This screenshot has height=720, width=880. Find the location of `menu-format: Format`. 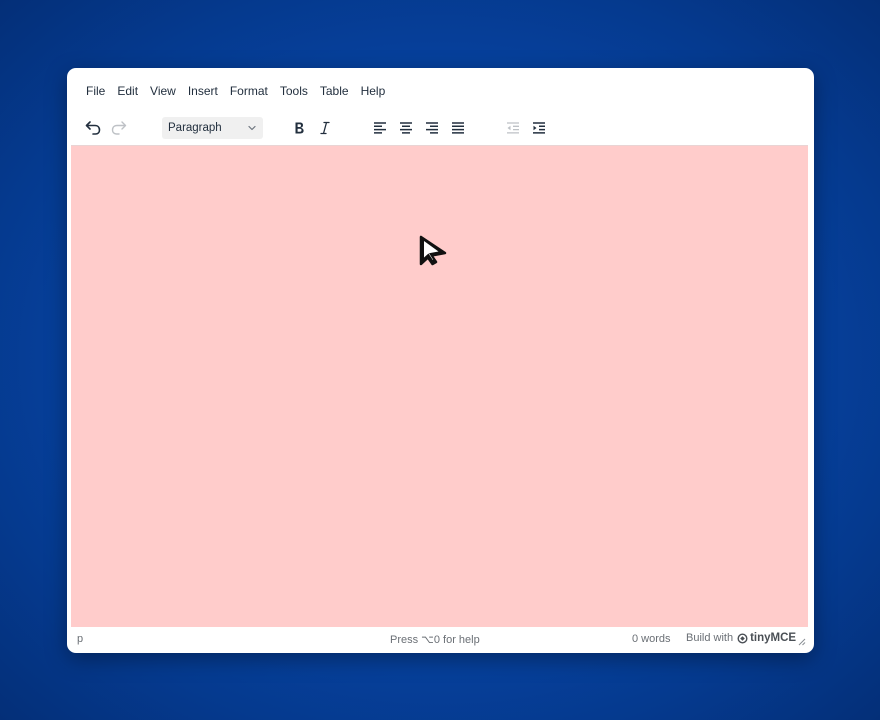

menu-format: Format is located at coordinates (249, 91).